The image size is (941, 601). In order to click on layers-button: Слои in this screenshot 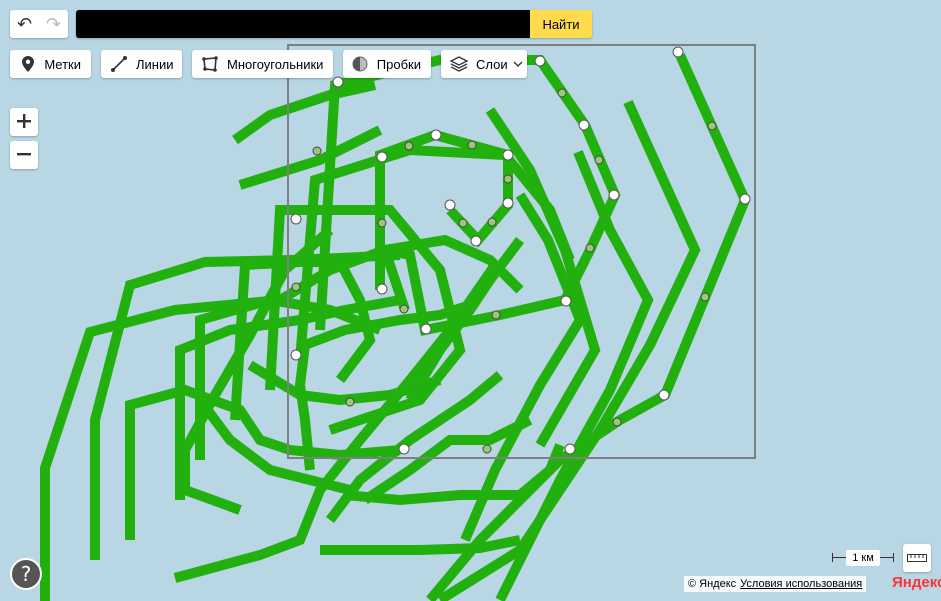, I will do `click(484, 64)`.